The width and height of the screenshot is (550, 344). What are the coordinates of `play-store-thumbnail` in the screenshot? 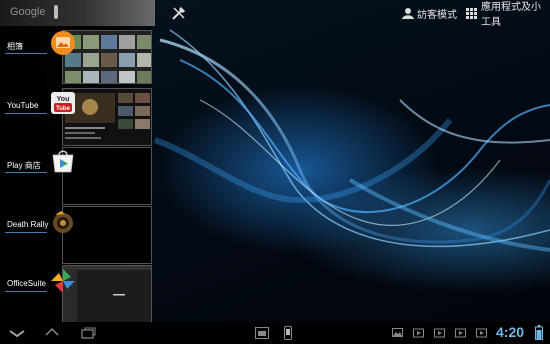 It's located at (107, 176).